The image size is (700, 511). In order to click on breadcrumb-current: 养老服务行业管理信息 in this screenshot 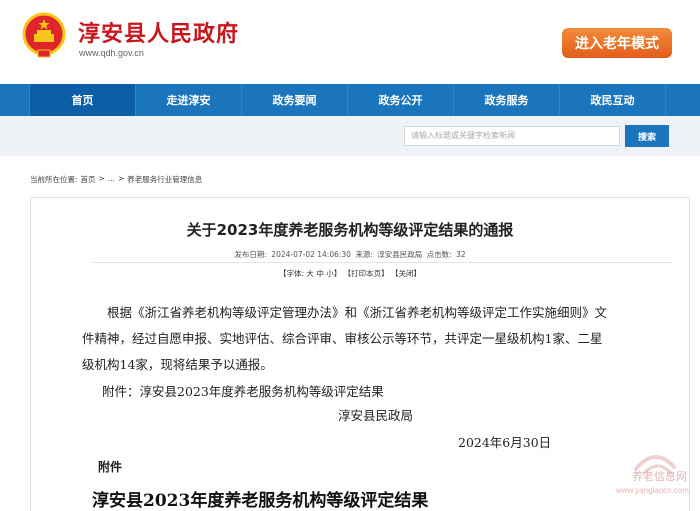, I will do `click(164, 179)`.